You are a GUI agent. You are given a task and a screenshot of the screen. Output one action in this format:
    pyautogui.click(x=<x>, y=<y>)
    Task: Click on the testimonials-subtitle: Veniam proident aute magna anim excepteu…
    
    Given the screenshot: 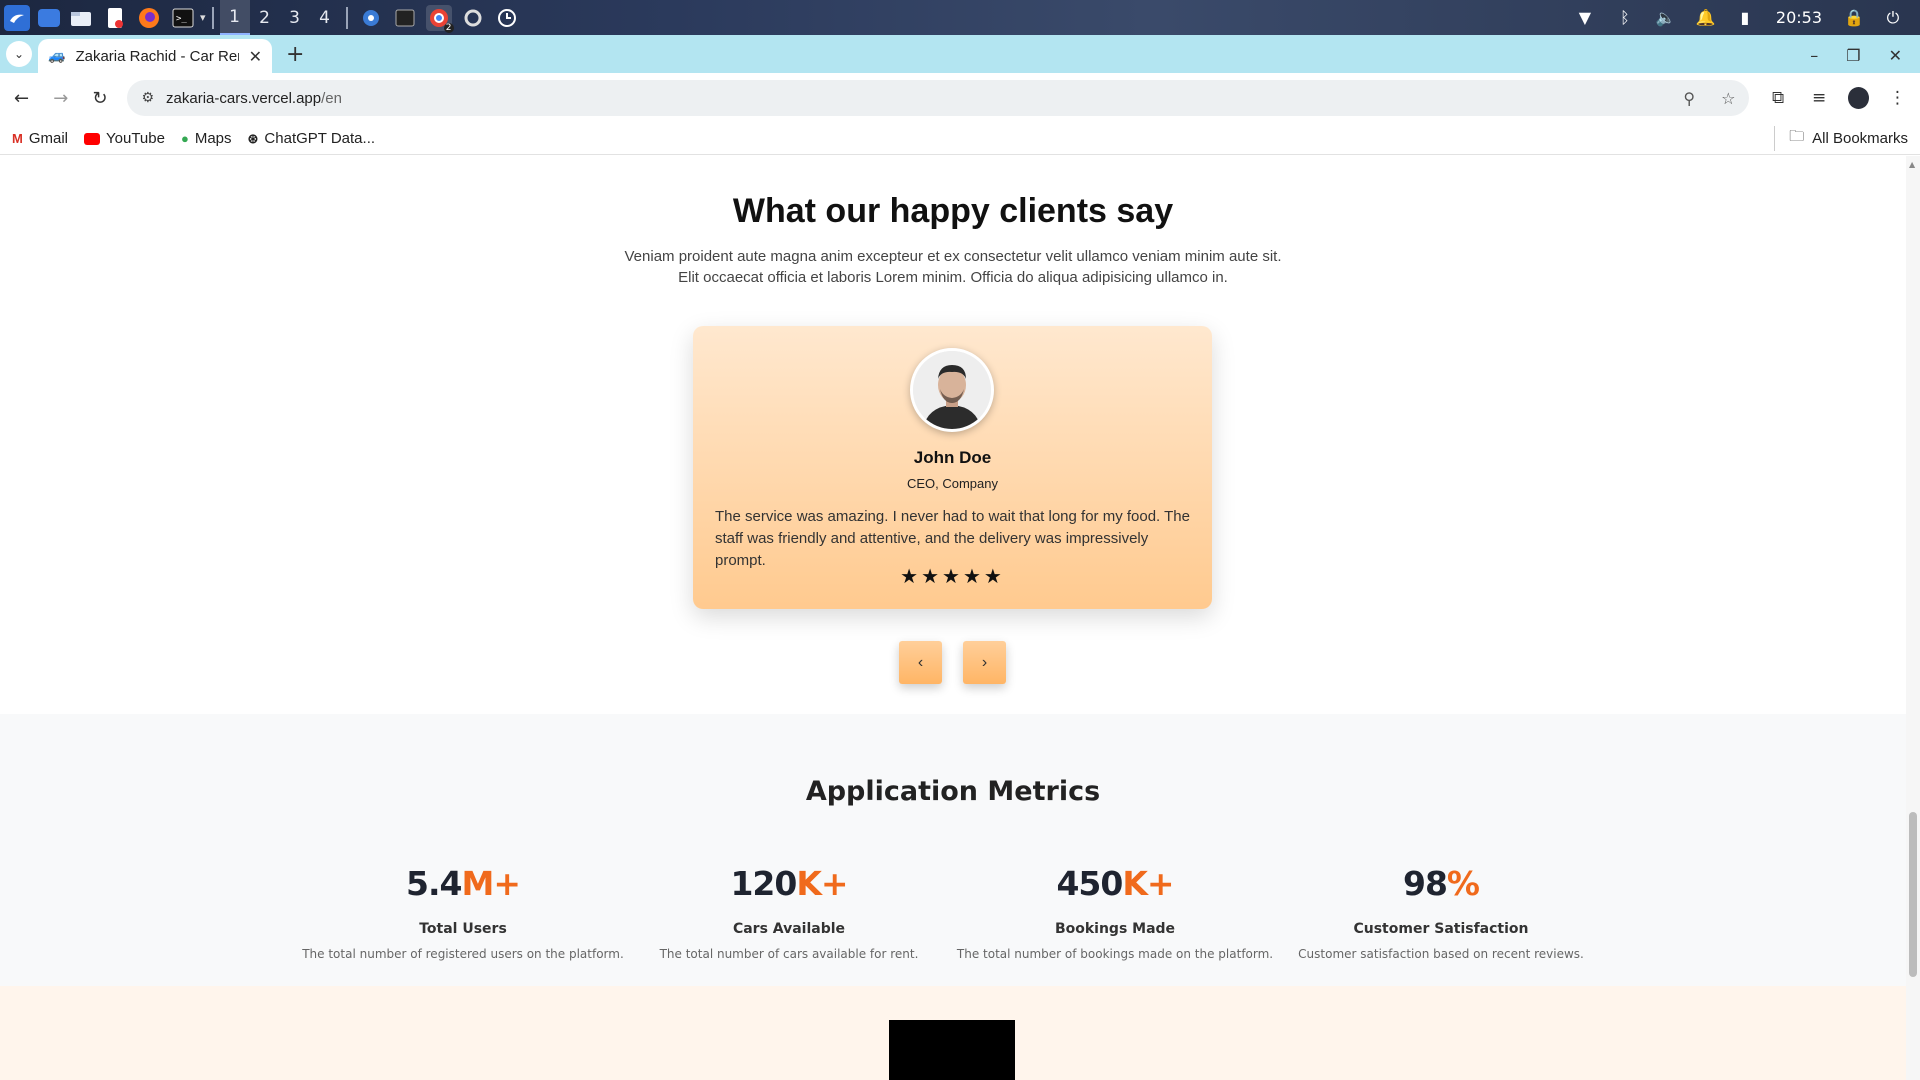 What is the action you would take?
    pyautogui.click(x=953, y=267)
    